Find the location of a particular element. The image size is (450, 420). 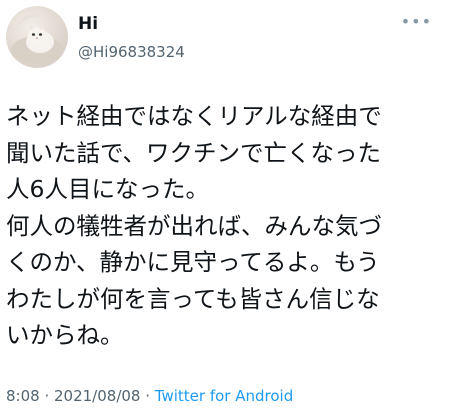

tweet-metadata: 8:08 · 2021/08/08 · Twitter for Android is located at coordinates (149, 396).